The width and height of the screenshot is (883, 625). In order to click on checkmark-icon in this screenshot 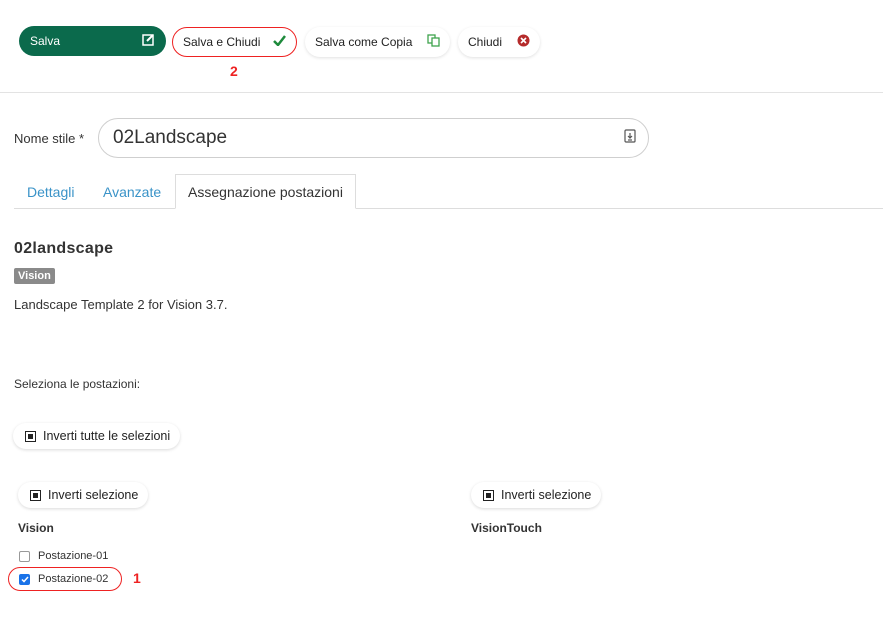, I will do `click(279, 42)`.